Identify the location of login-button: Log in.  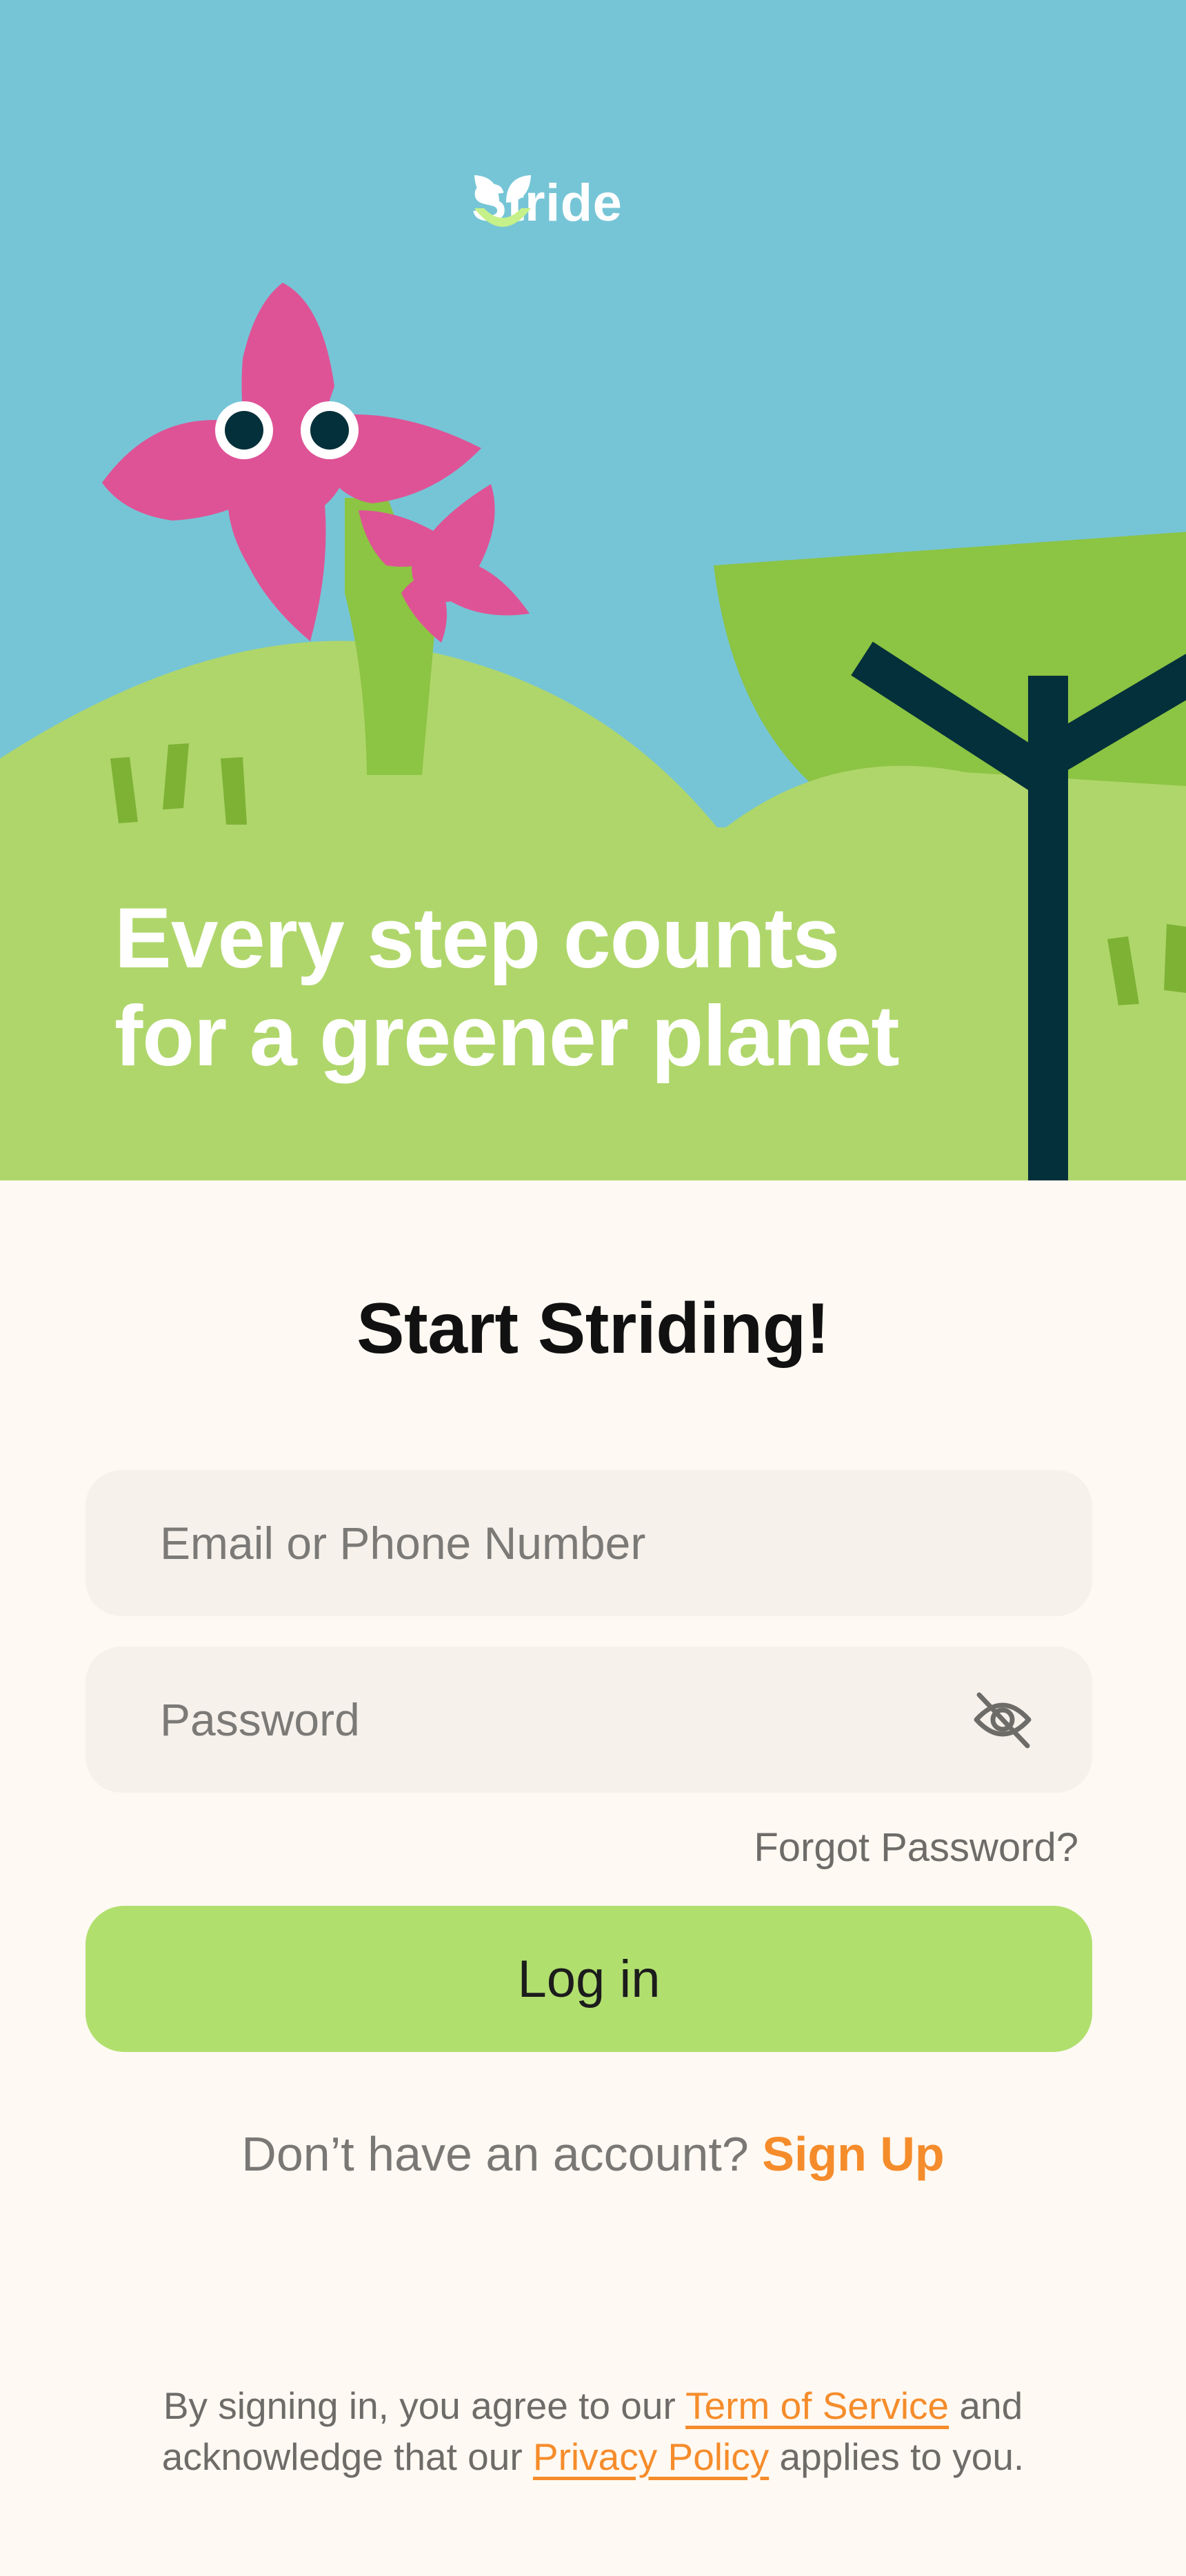
(589, 1979).